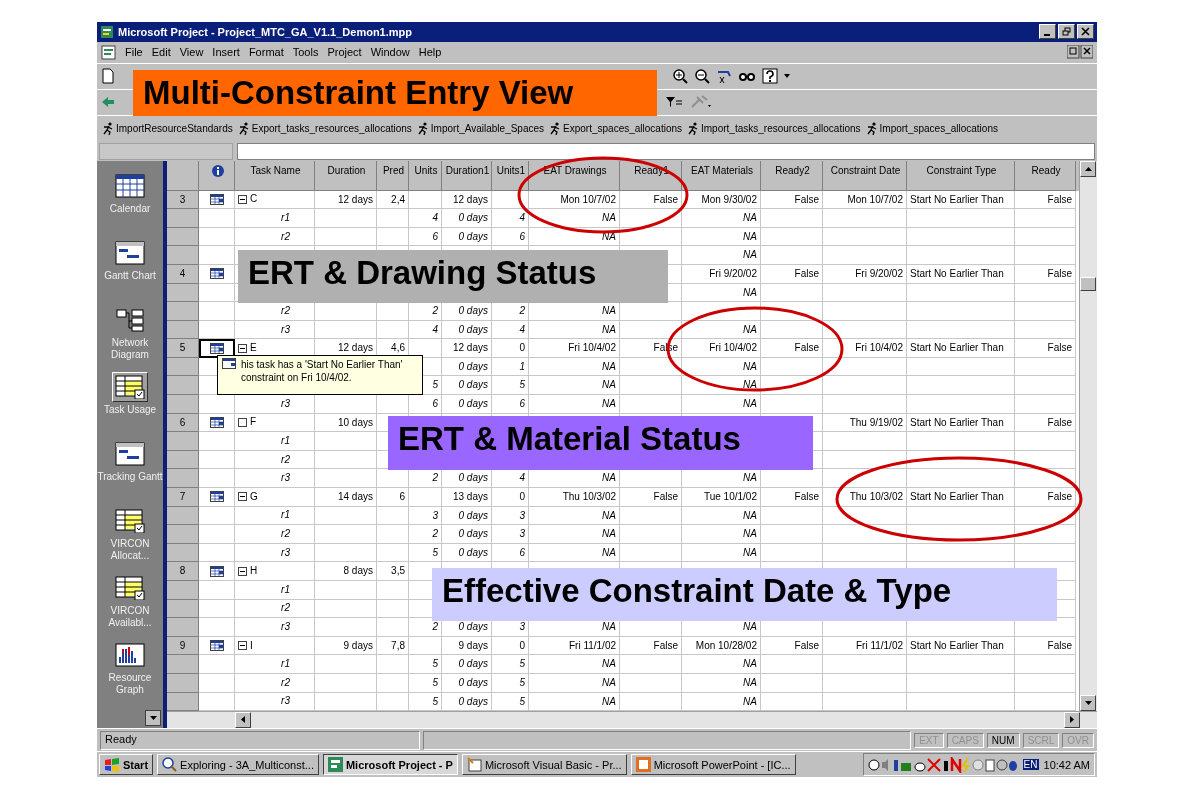 Image resolution: width=1196 pixels, height=787 pixels. Describe the element at coordinates (773, 129) in the screenshot. I see `macro-button: Import_tasks_resources_allocations` at that location.